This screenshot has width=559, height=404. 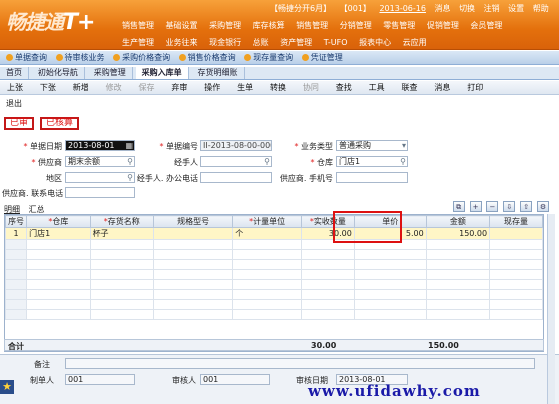 I want to click on find-button: 查找, so click(x=344, y=88).